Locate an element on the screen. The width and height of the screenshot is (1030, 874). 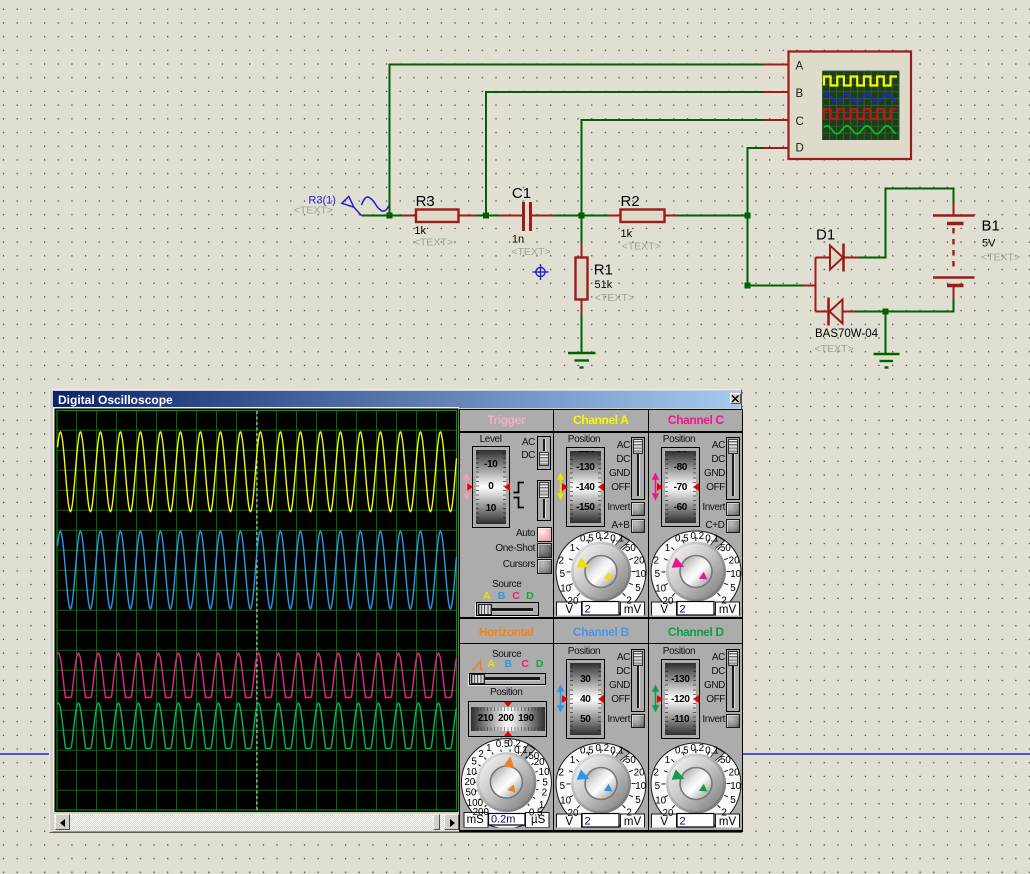
svg-text: C1 is located at coordinates (521, 193).